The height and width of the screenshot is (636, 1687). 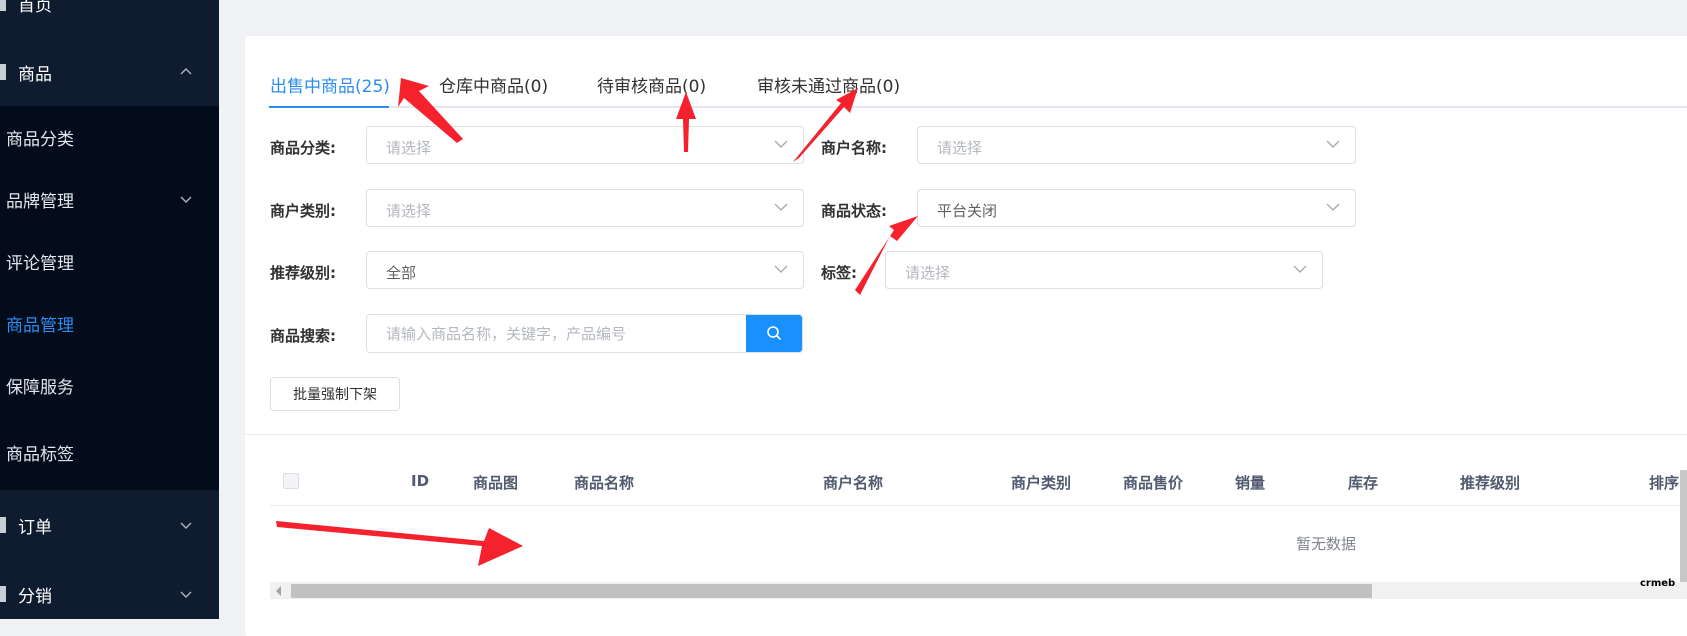 I want to click on tag-label: 标签:, so click(x=839, y=273).